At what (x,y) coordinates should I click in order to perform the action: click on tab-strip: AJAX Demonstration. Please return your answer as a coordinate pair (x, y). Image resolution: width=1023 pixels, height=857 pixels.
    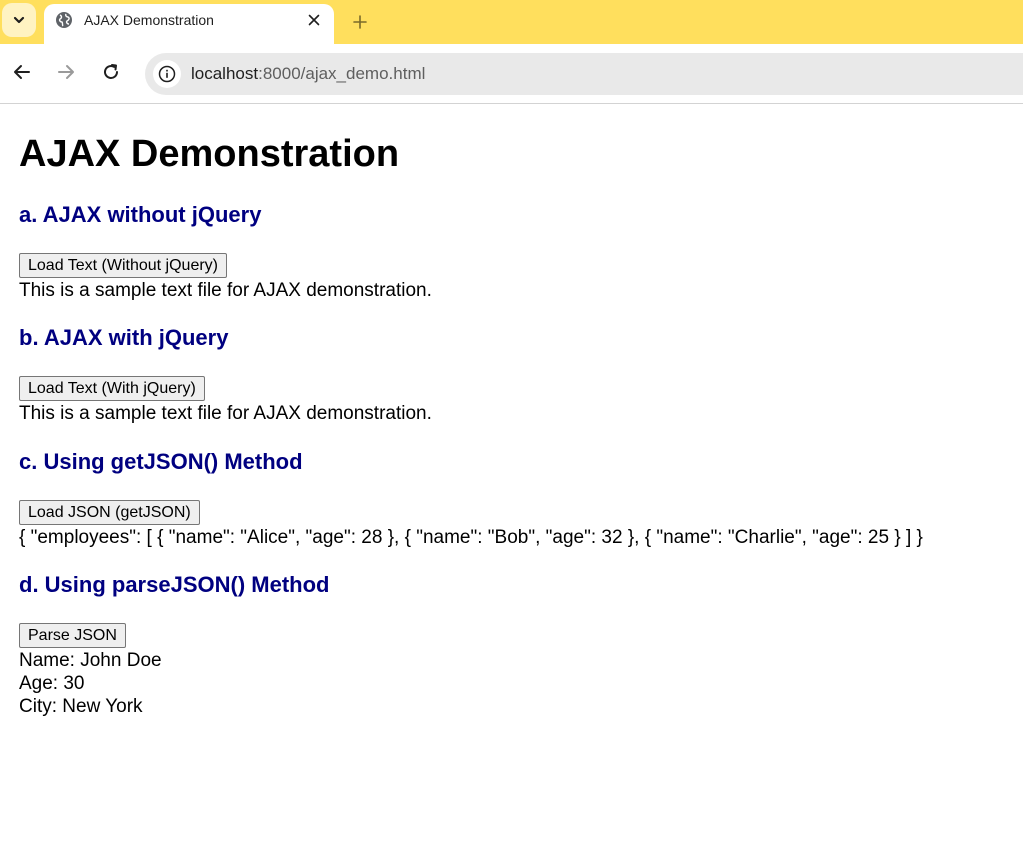
    Looking at the image, I should click on (511, 22).